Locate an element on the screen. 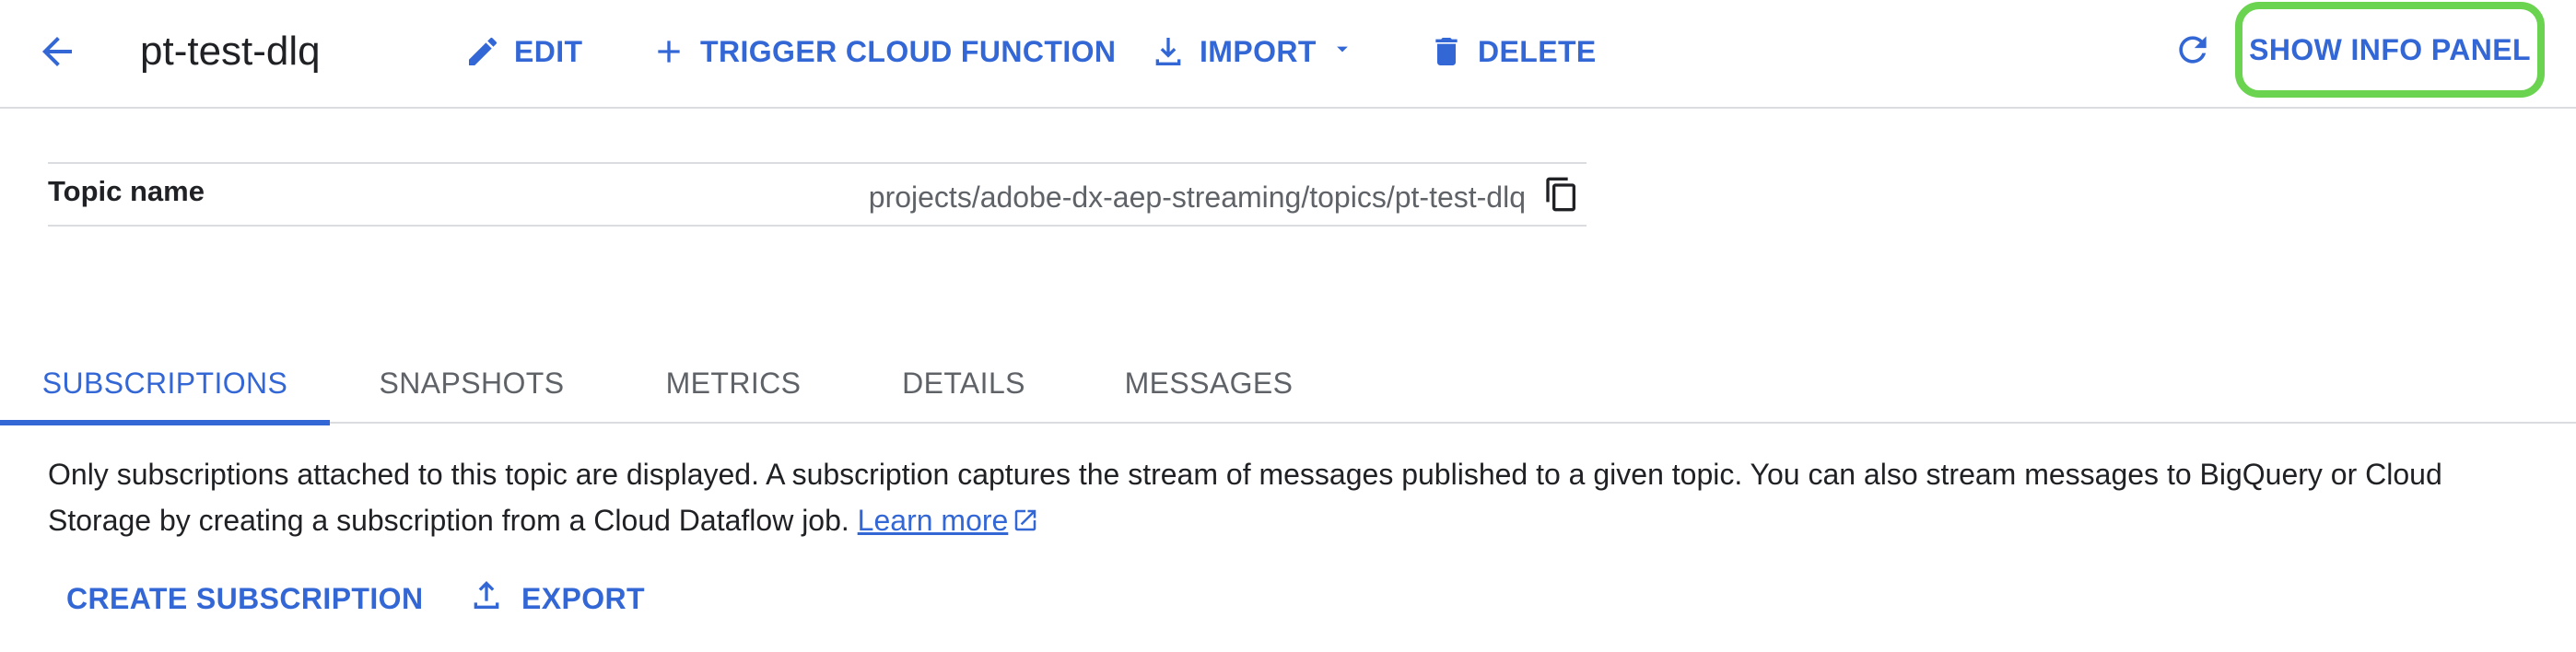 The width and height of the screenshot is (2576, 652). refresh-button is located at coordinates (2193, 51).